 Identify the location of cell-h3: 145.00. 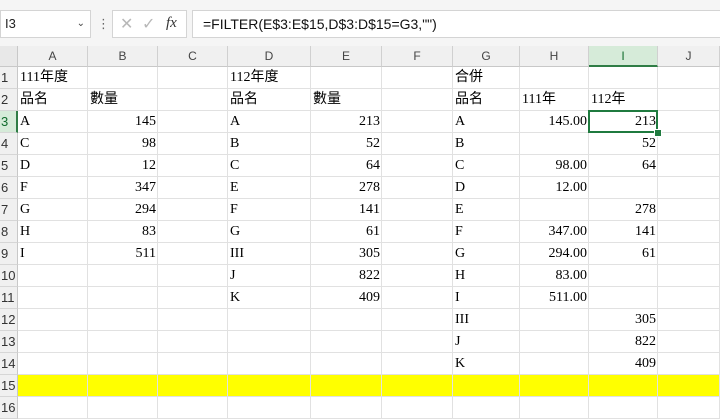
(554, 122).